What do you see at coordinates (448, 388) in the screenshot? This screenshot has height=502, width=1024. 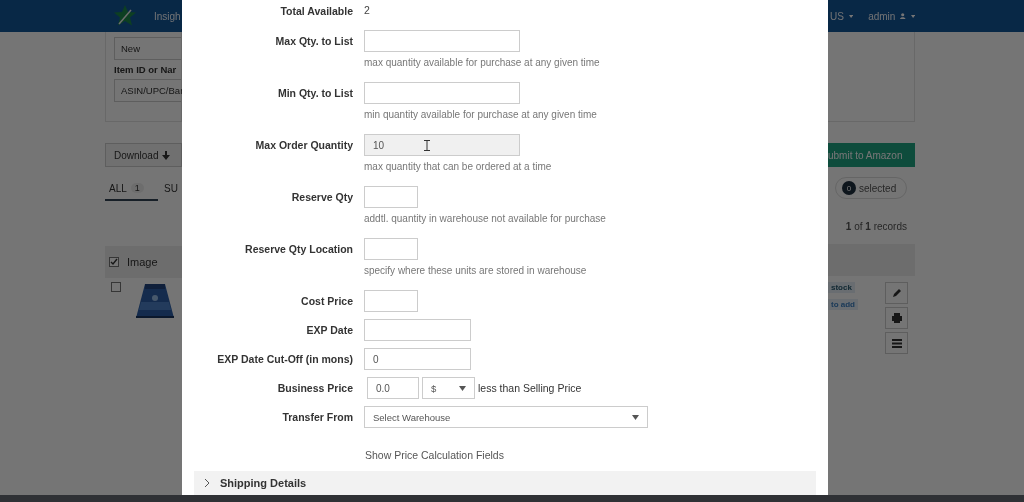 I see `unit-select: $` at bounding box center [448, 388].